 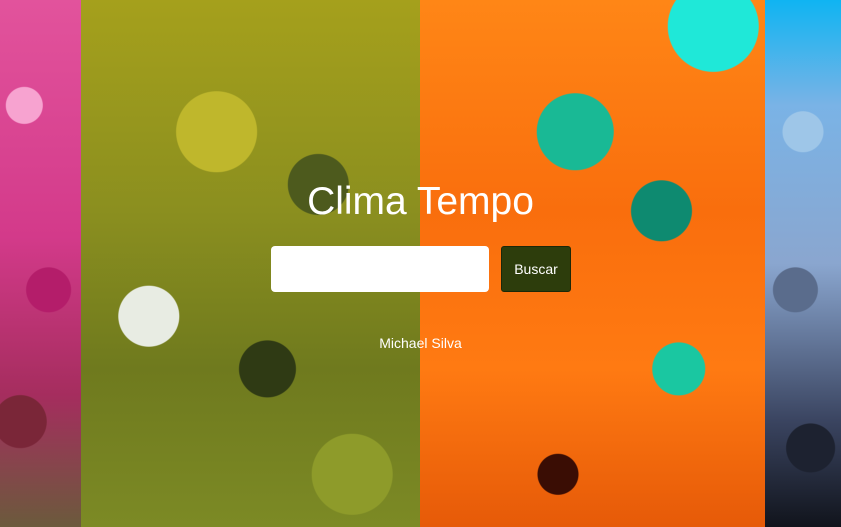 What do you see at coordinates (420, 343) in the screenshot?
I see `author-credit: Michael Silva` at bounding box center [420, 343].